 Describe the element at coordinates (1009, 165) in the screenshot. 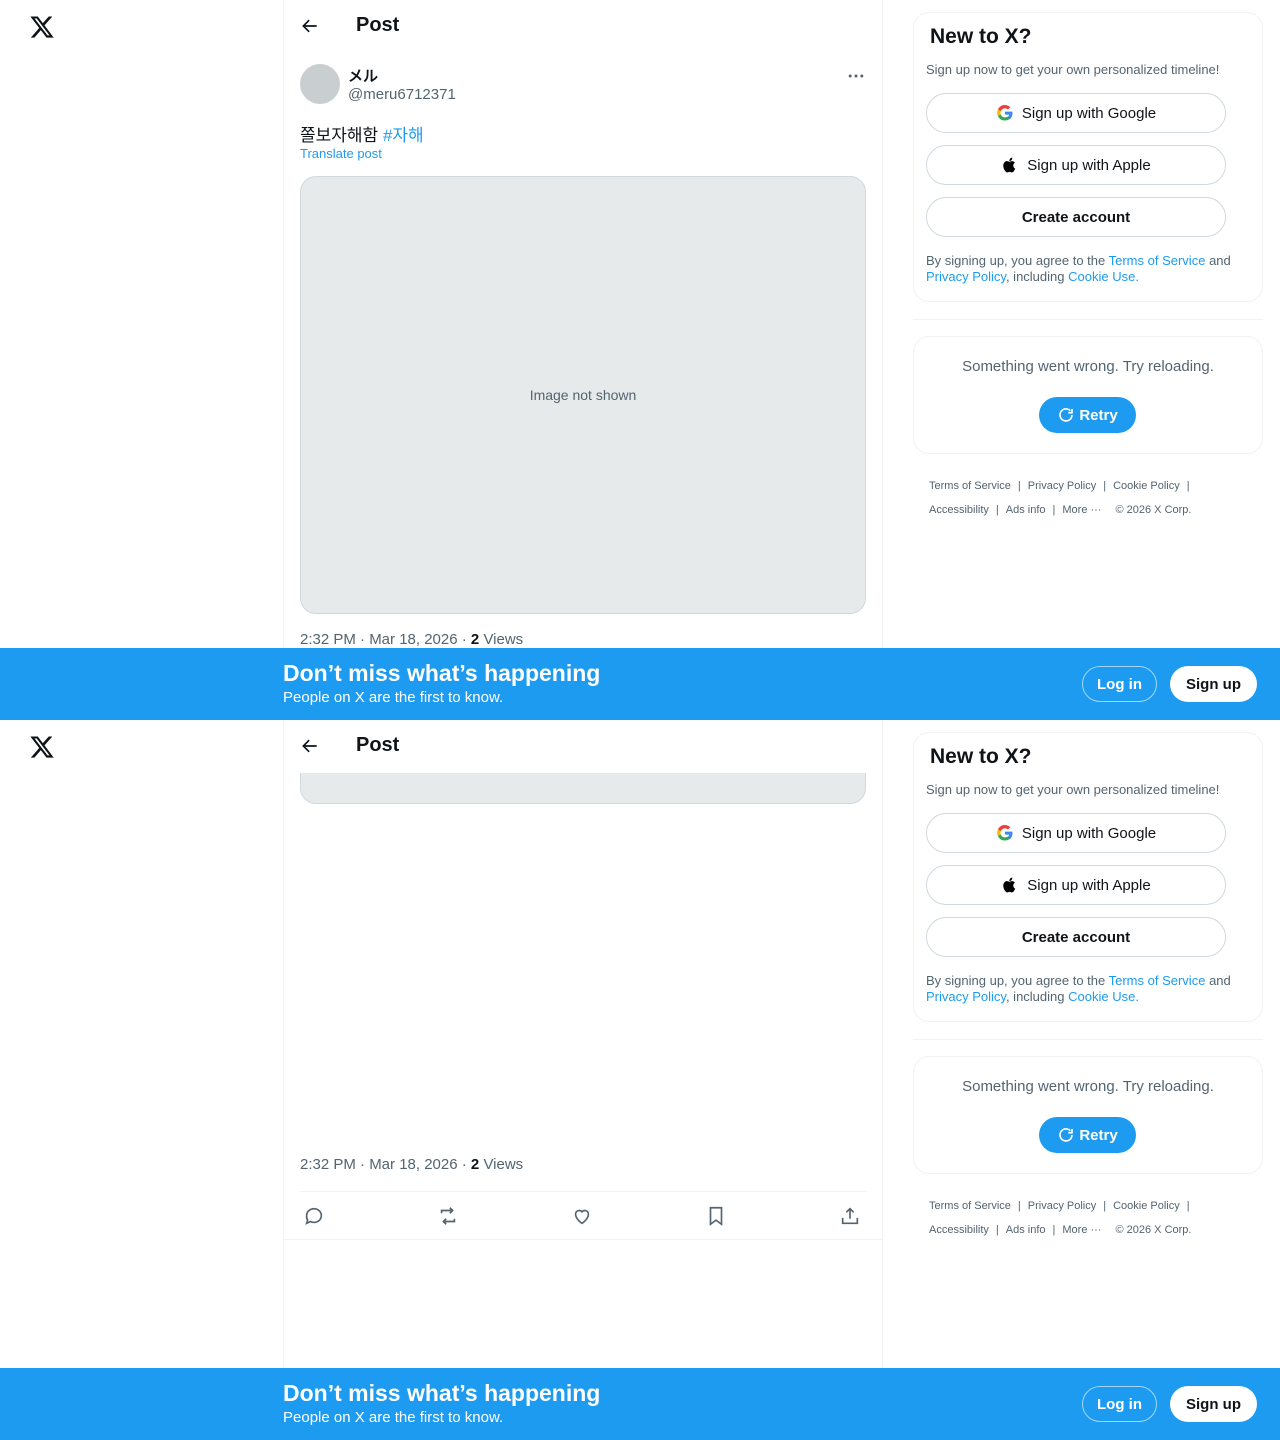

I see `apple-icon` at that location.